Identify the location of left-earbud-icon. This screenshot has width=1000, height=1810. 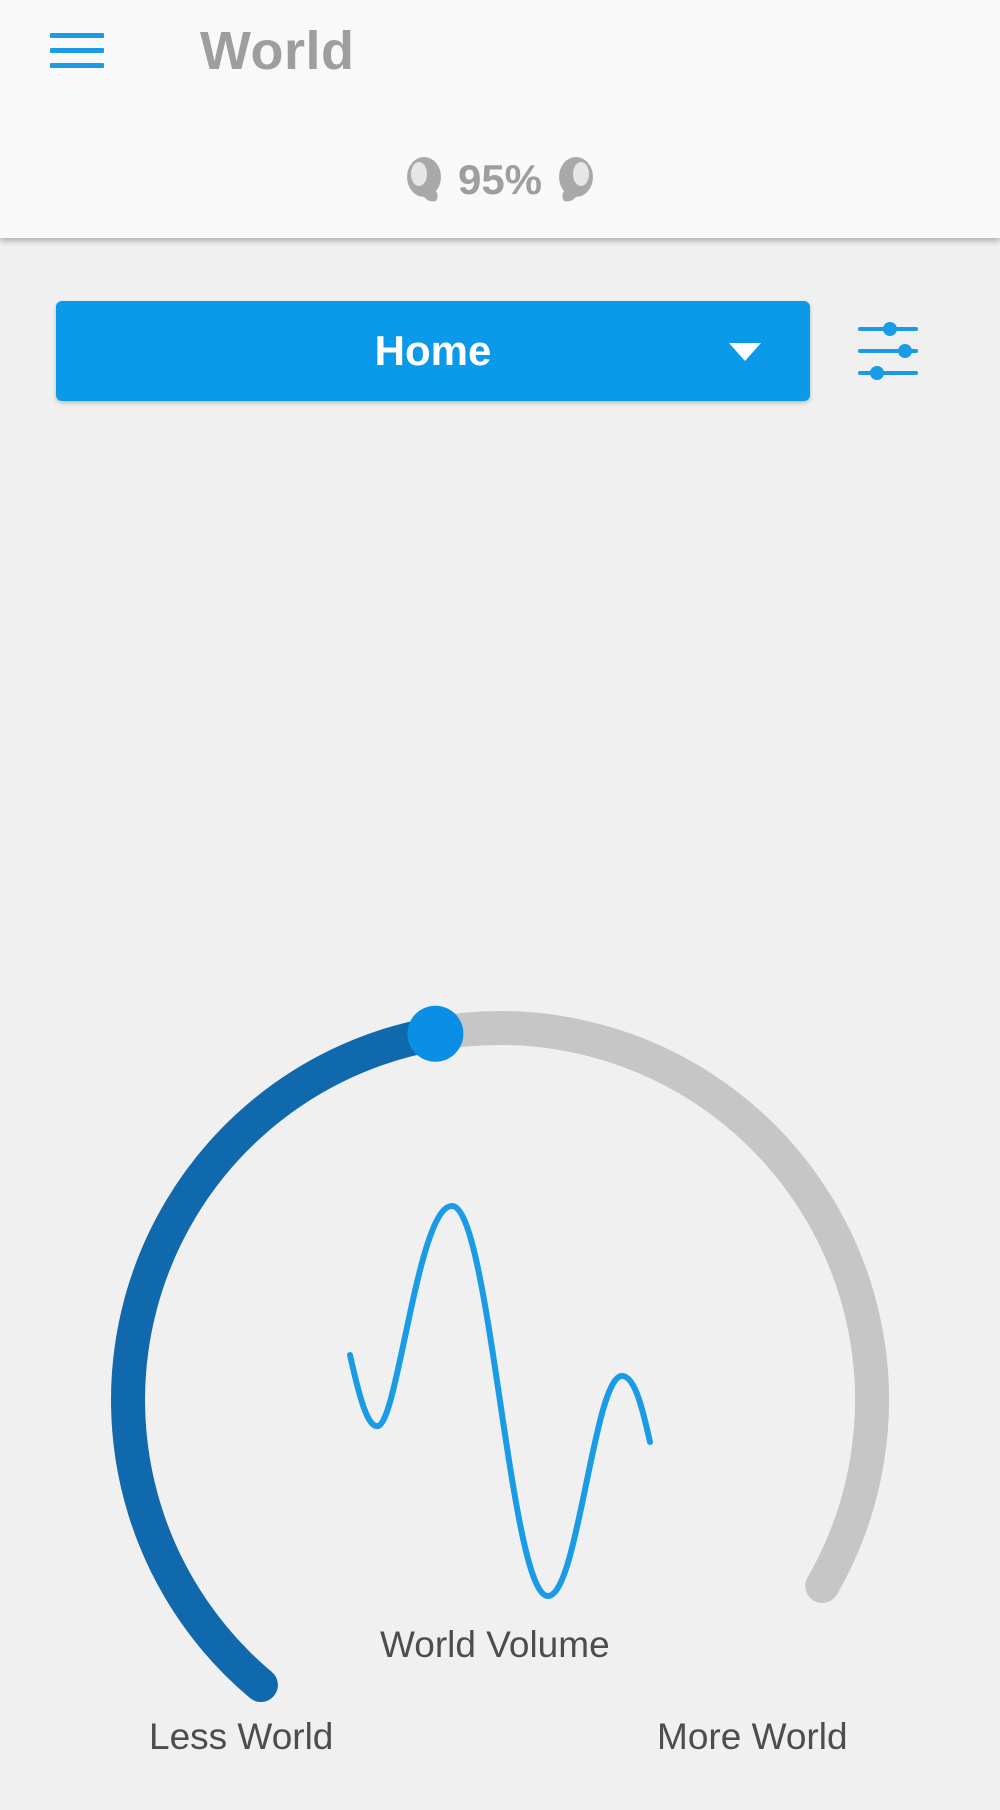
(423, 179).